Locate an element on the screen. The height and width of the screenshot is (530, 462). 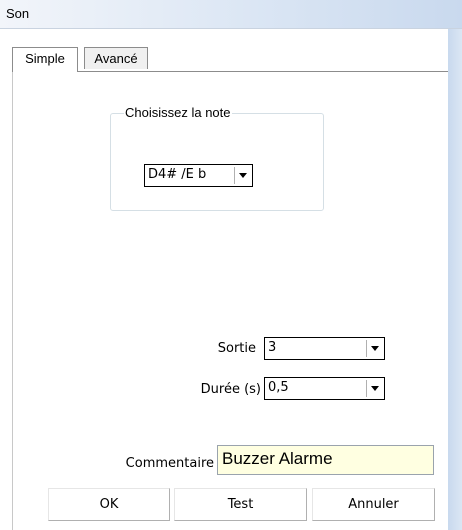
sortie-select-value: 3 is located at coordinates (272, 347).